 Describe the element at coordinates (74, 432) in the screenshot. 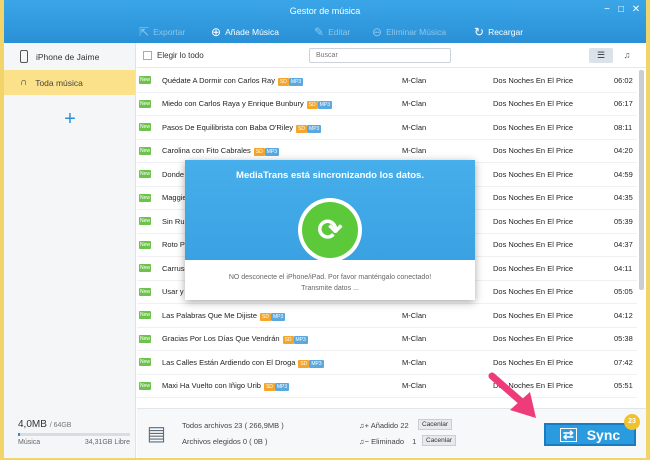

I see `storage-info: 4,0MB / 64GB Música 34,31GB Libre` at that location.